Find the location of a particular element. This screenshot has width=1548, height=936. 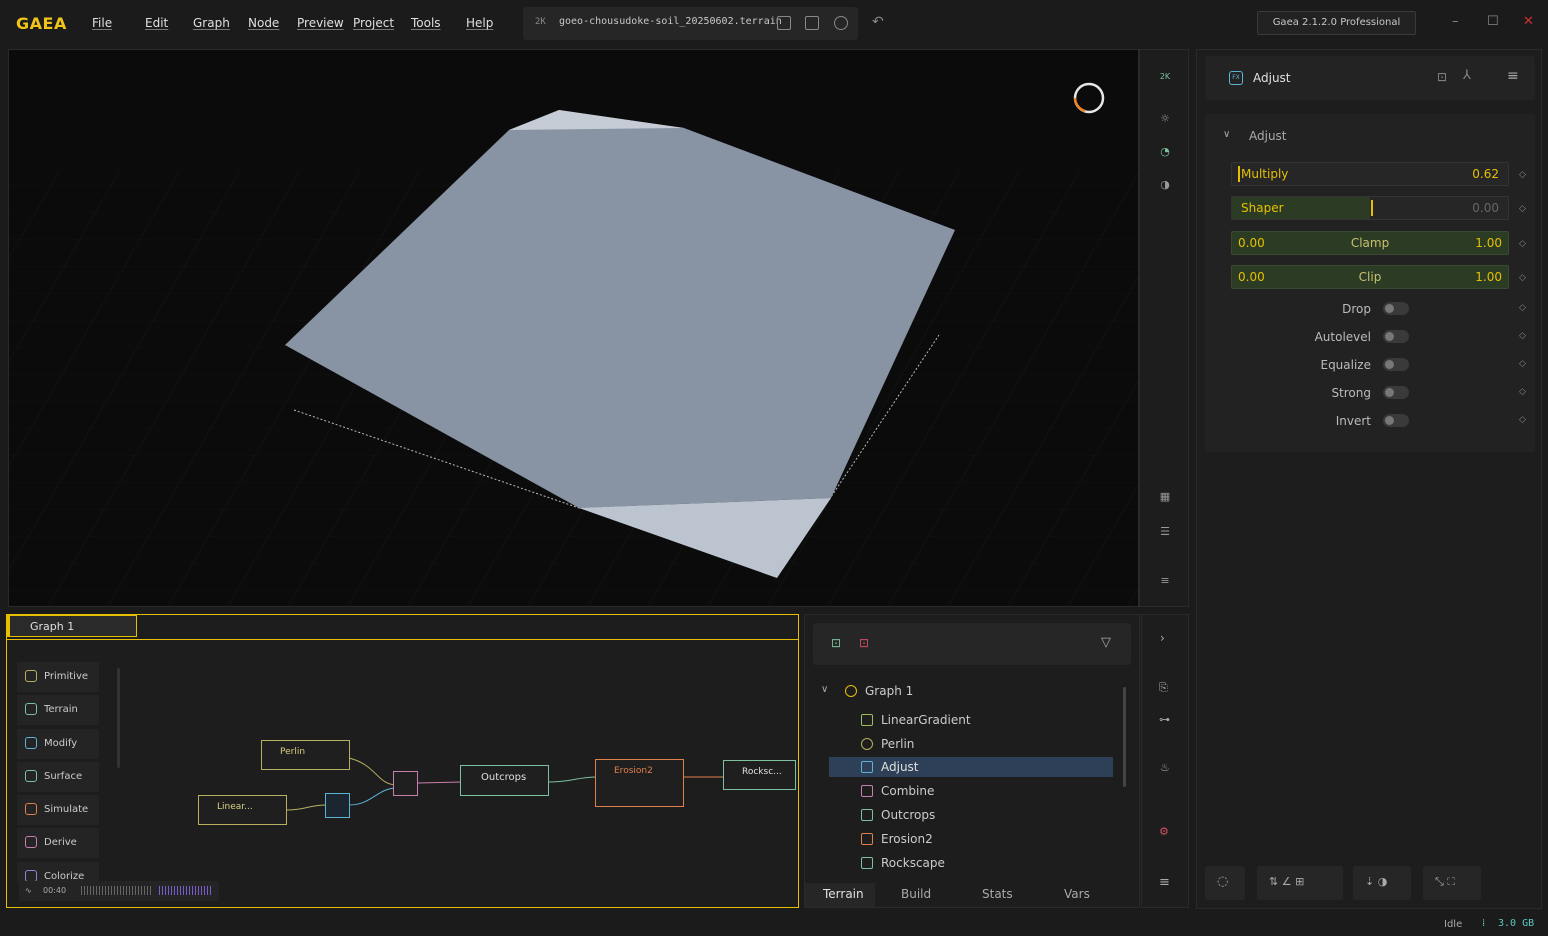

hamburger-icon: ≡ is located at coordinates (1513, 76).